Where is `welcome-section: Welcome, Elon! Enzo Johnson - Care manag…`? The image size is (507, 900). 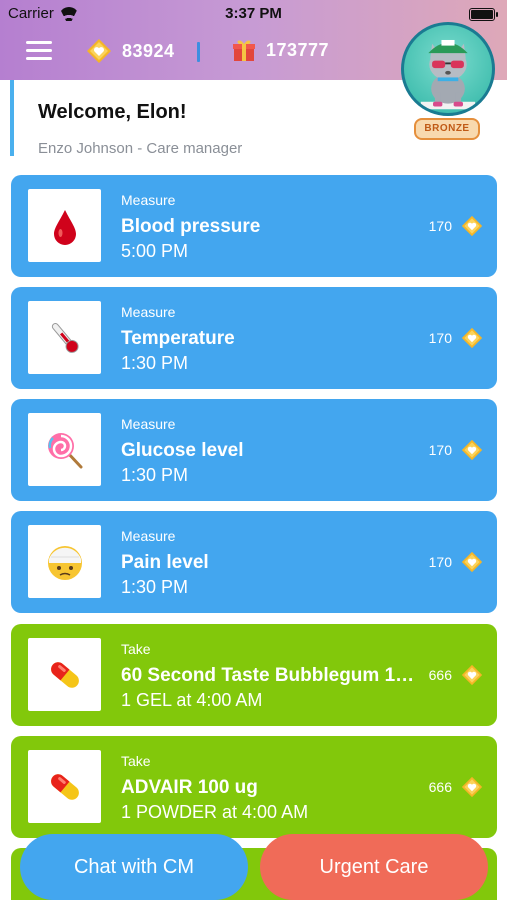
welcome-section: Welcome, Elon! Enzo Johnson - Care manag… is located at coordinates (205, 118).